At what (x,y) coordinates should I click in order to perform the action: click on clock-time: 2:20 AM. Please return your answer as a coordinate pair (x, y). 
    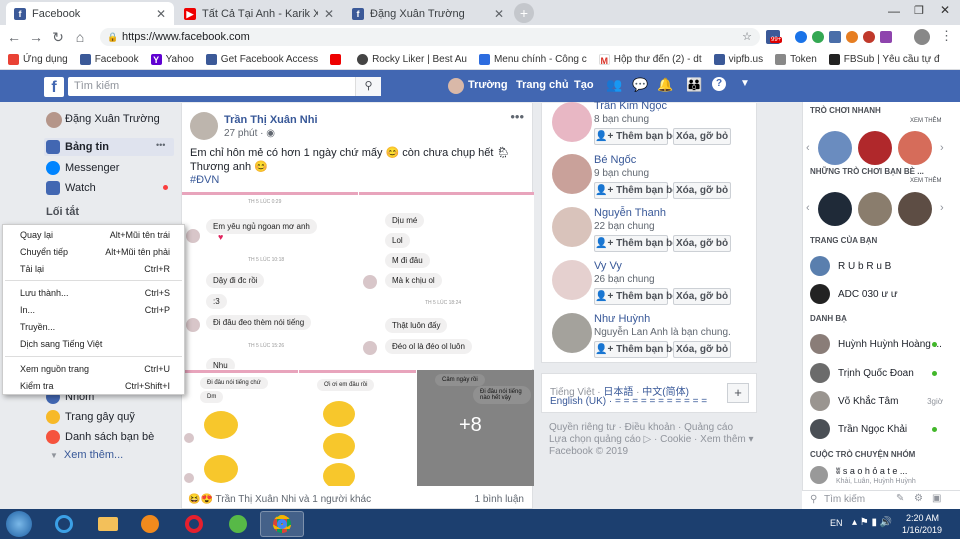
    Looking at the image, I should click on (922, 518).